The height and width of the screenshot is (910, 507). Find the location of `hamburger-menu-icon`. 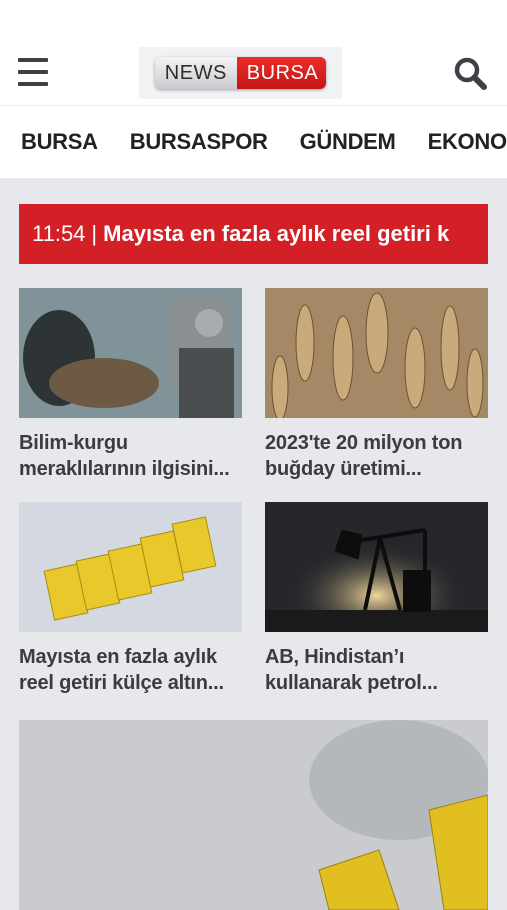

hamburger-menu-icon is located at coordinates (33, 72).